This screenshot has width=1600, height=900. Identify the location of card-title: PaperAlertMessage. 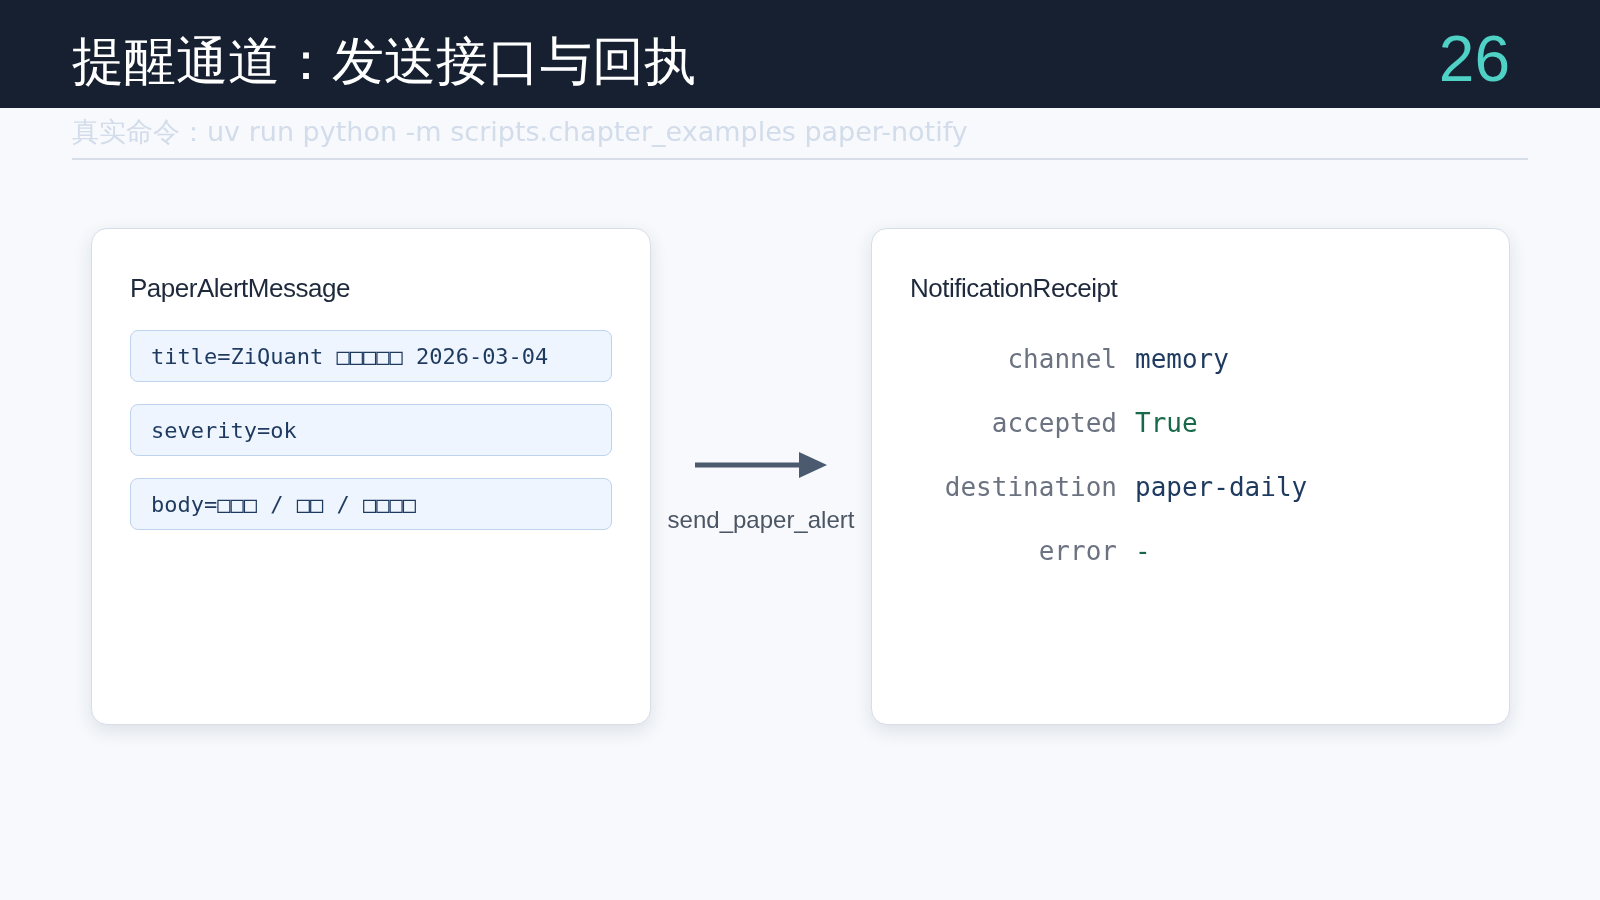
(240, 288).